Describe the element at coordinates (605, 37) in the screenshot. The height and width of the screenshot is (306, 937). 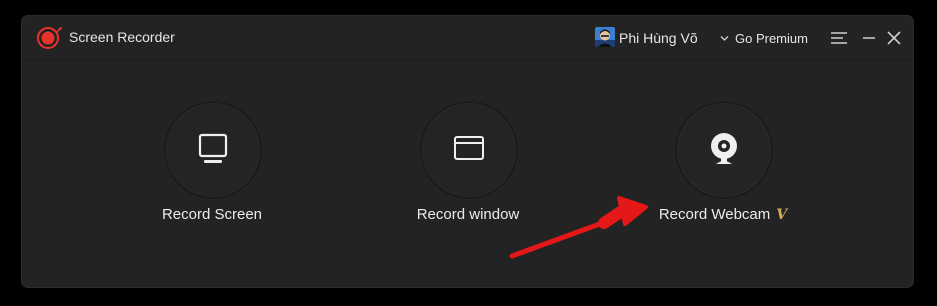
I see `avatar` at that location.